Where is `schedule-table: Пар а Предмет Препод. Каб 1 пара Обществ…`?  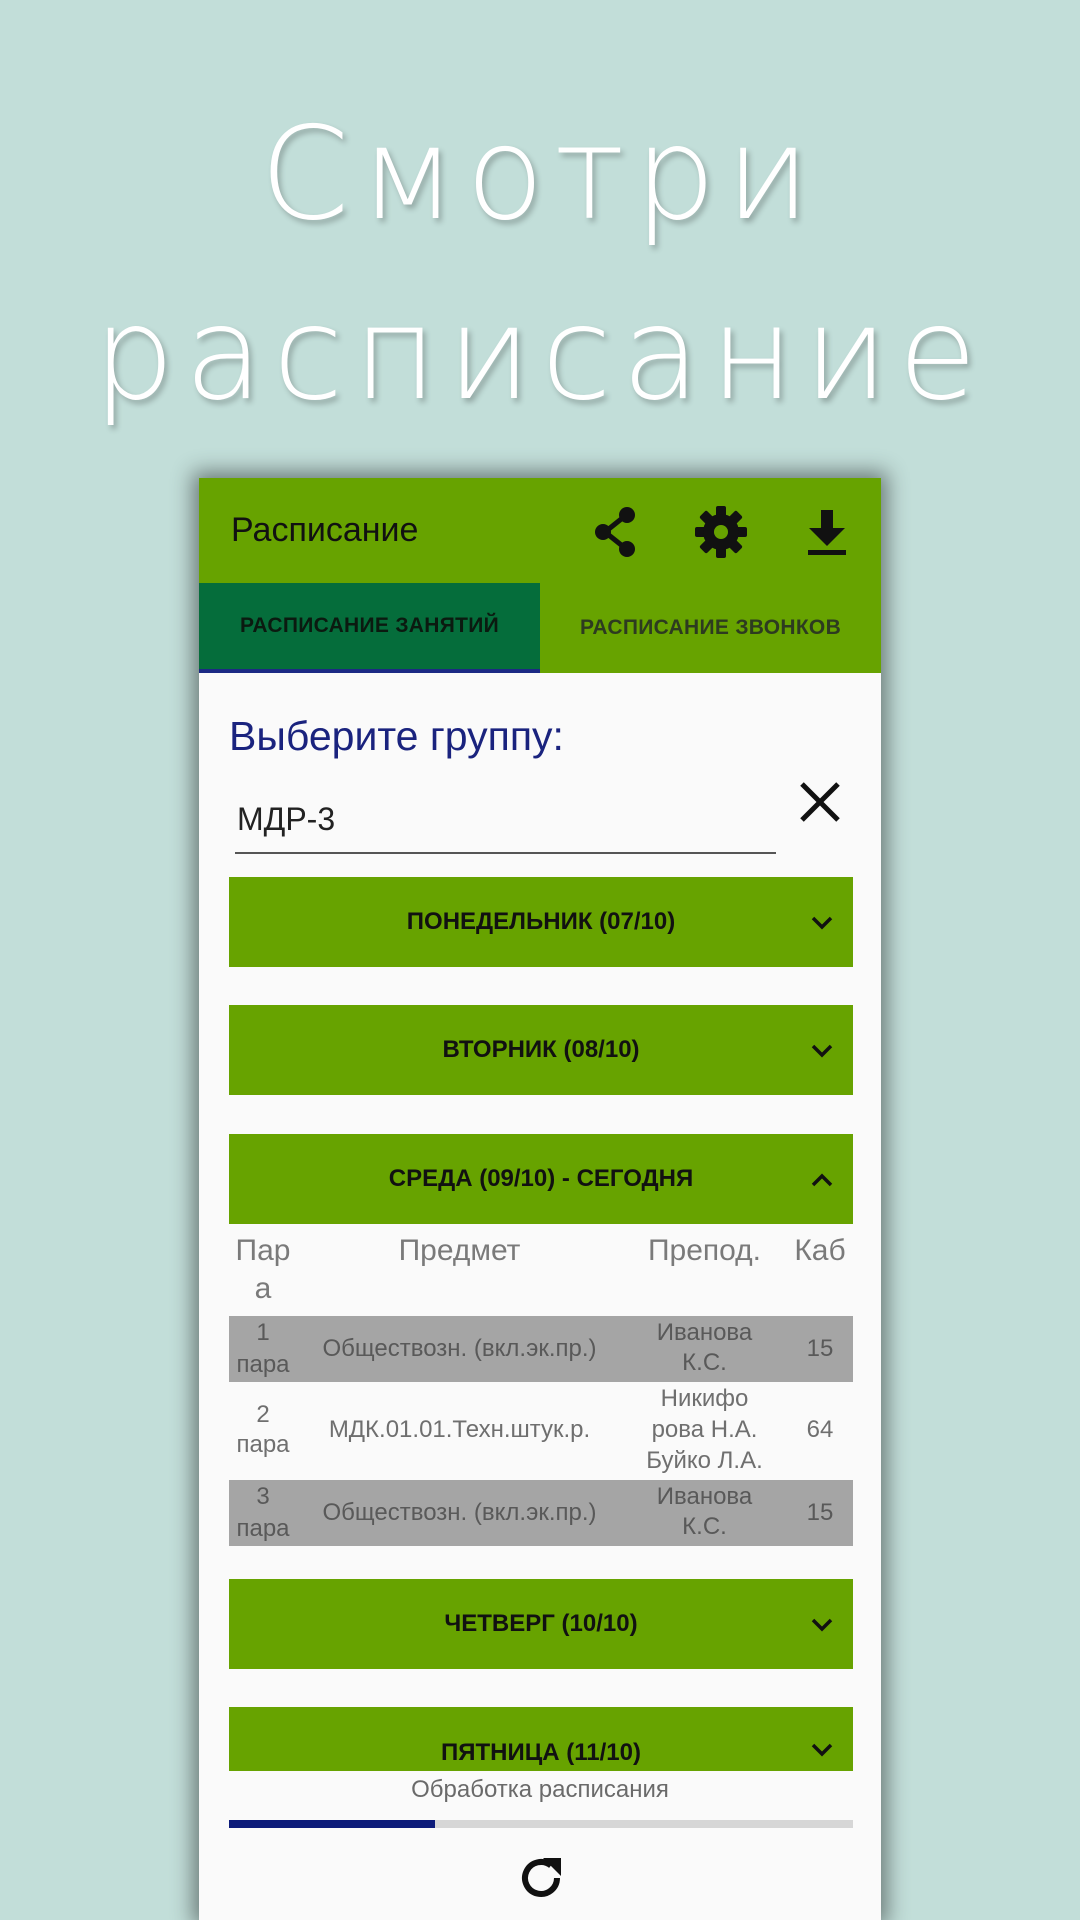 schedule-table: Пар а Предмет Препод. Каб 1 пара Обществ… is located at coordinates (541, 1389).